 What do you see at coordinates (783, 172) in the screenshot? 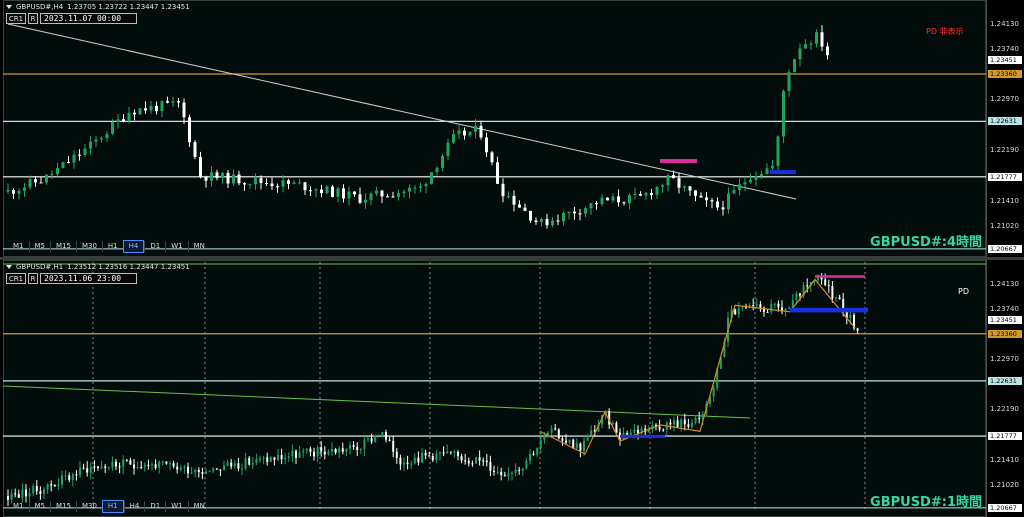
I see `support-marker` at bounding box center [783, 172].